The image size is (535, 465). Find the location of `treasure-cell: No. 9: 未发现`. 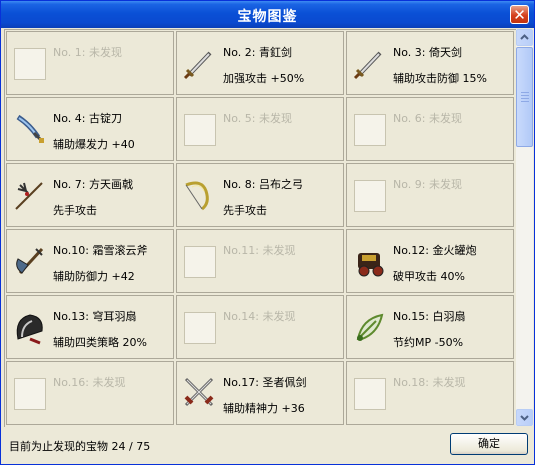

treasure-cell: No. 9: 未发现 is located at coordinates (430, 195).